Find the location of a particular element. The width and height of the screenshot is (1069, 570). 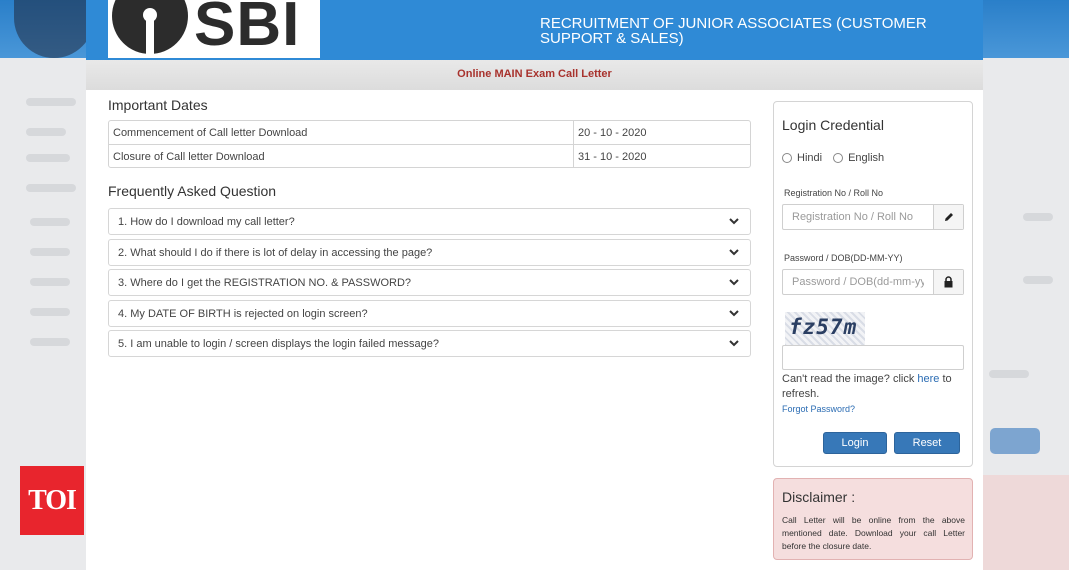

hindi-radio is located at coordinates (787, 158).